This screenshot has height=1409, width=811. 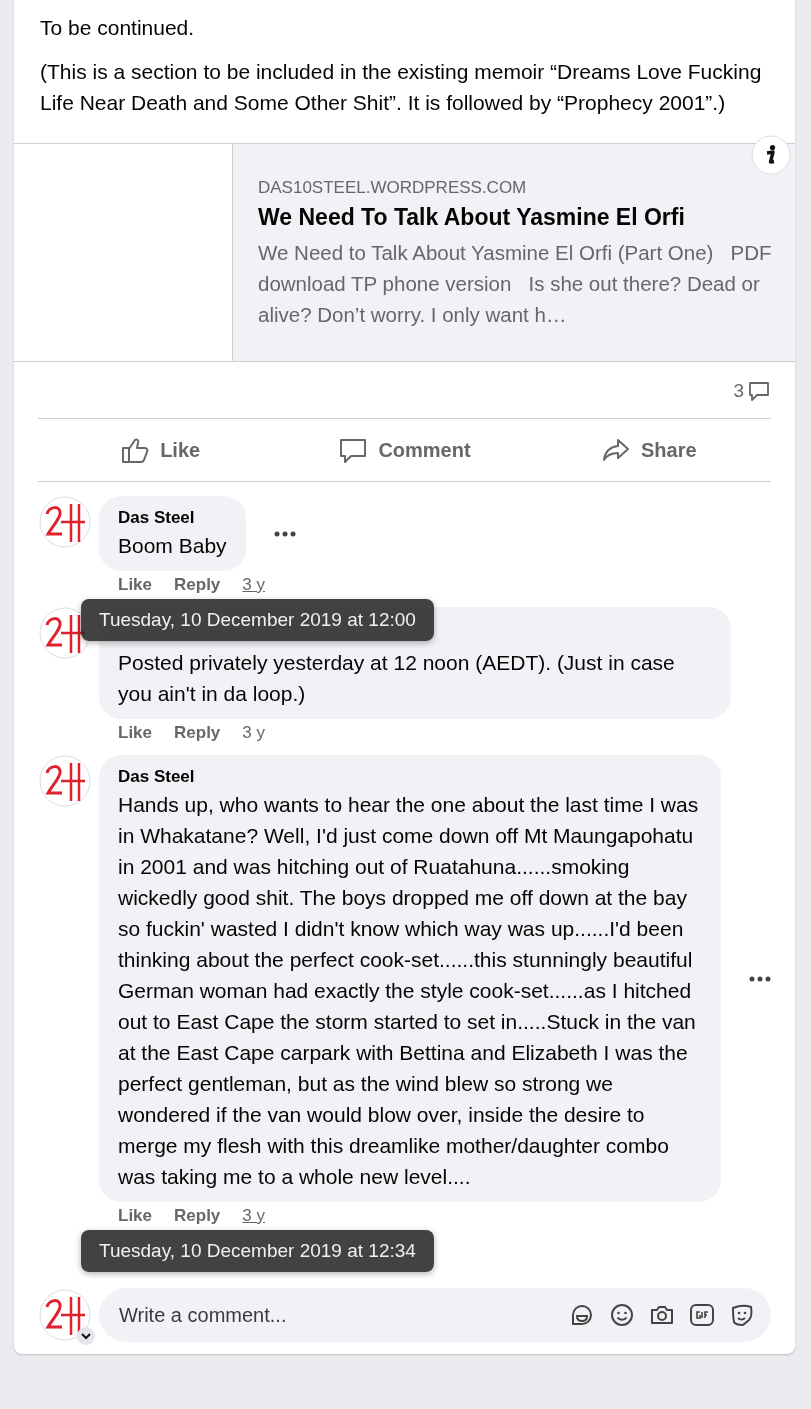 I want to click on chevron-down-icon, so click(x=86, y=1336).